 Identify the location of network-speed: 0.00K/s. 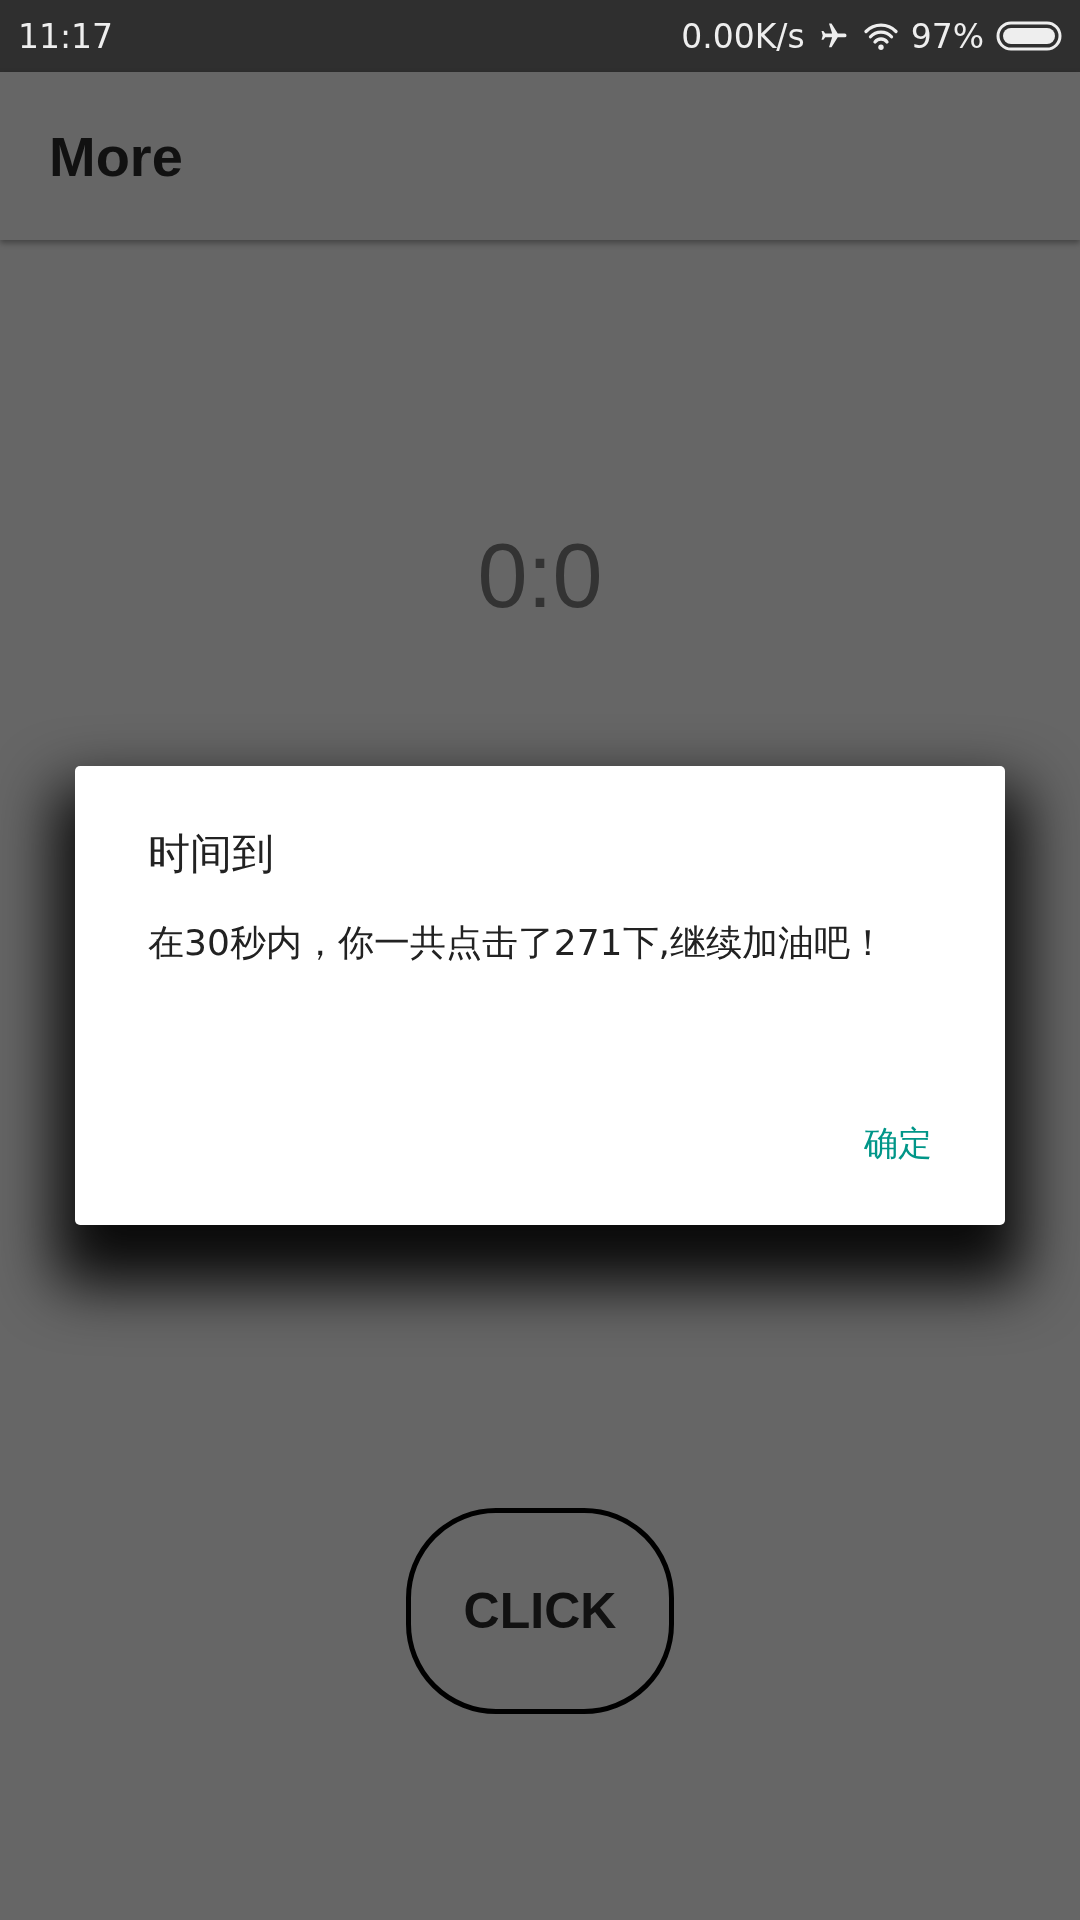
(743, 36).